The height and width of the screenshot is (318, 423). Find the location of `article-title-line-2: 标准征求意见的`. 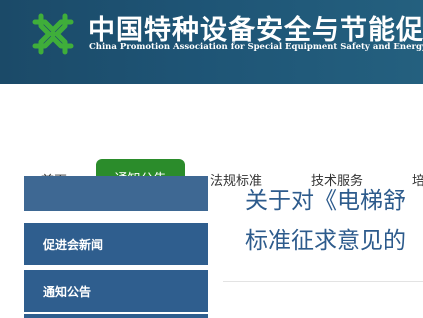

article-title-line-2: 标准征求意见的 is located at coordinates (325, 241).